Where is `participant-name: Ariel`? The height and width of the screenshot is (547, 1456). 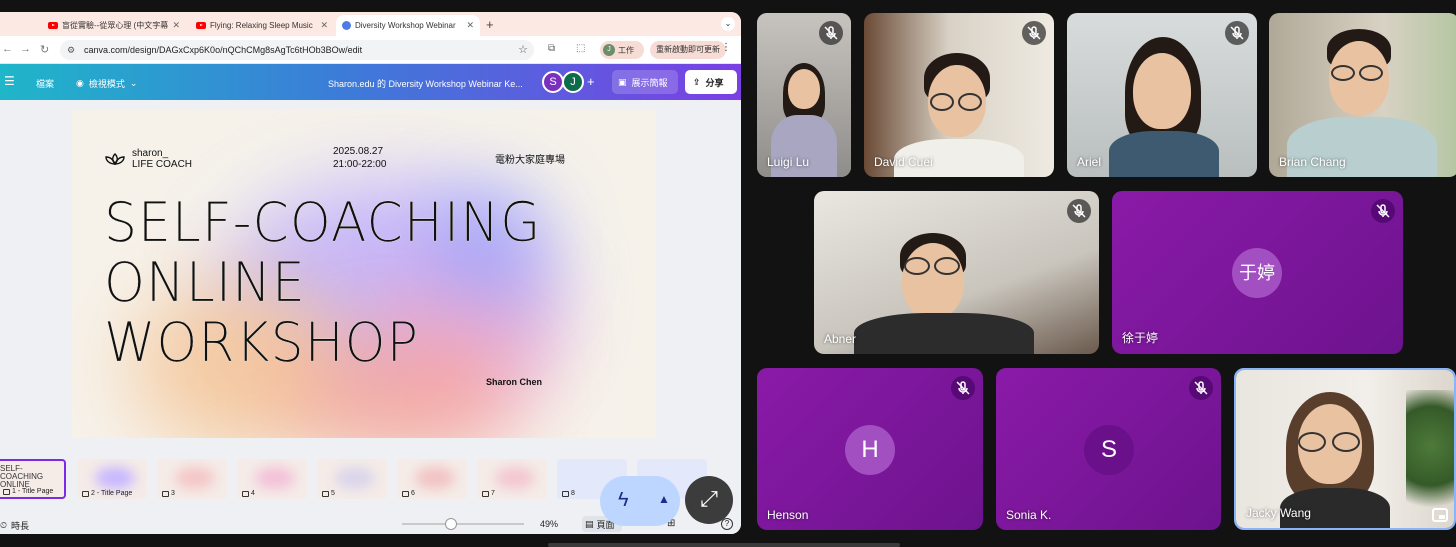
participant-name: Ariel is located at coordinates (1089, 162).